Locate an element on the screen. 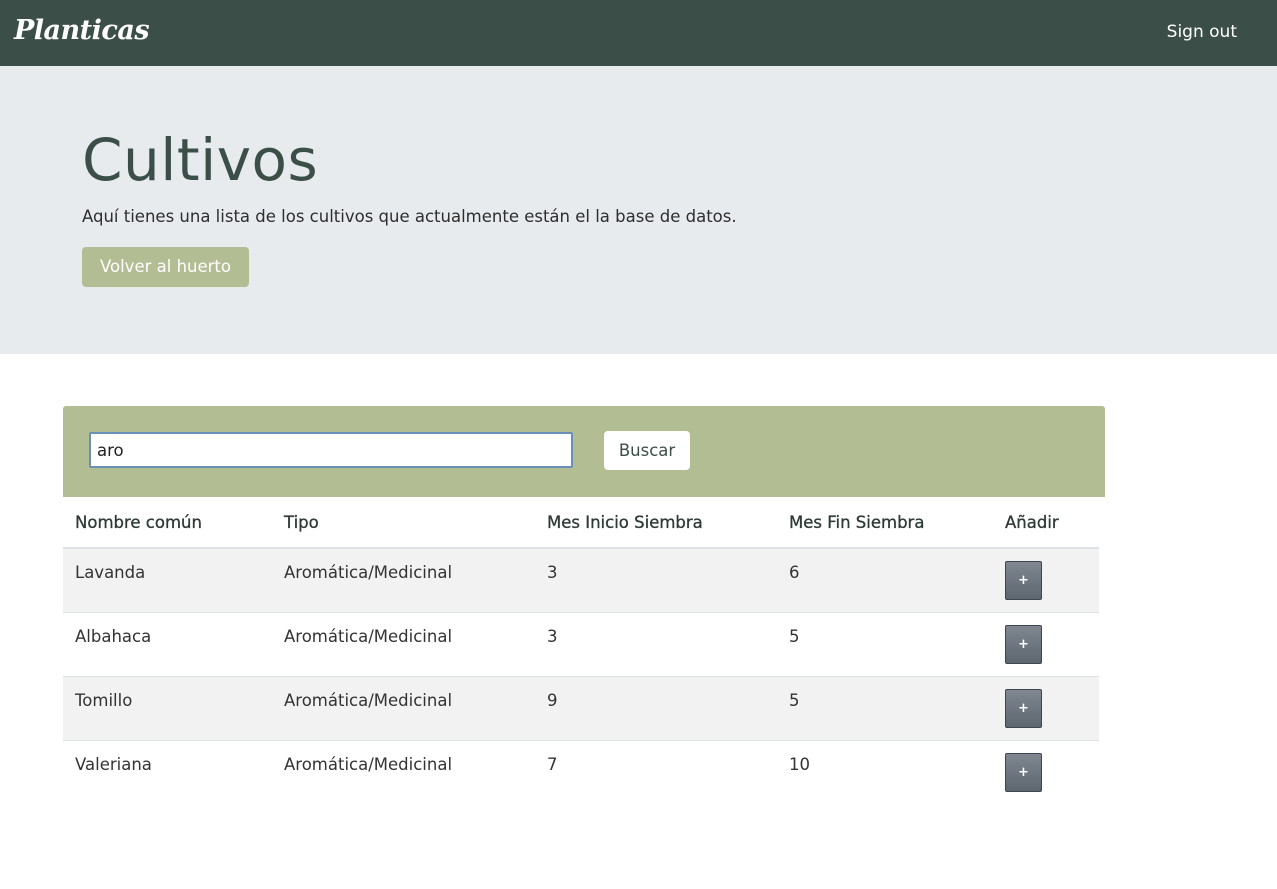 The width and height of the screenshot is (1277, 889). cell-name: Lavanda is located at coordinates (167, 580).